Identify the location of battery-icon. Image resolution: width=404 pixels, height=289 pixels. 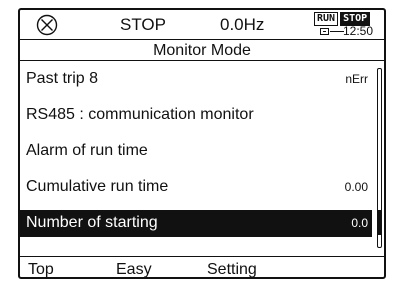
(324, 31).